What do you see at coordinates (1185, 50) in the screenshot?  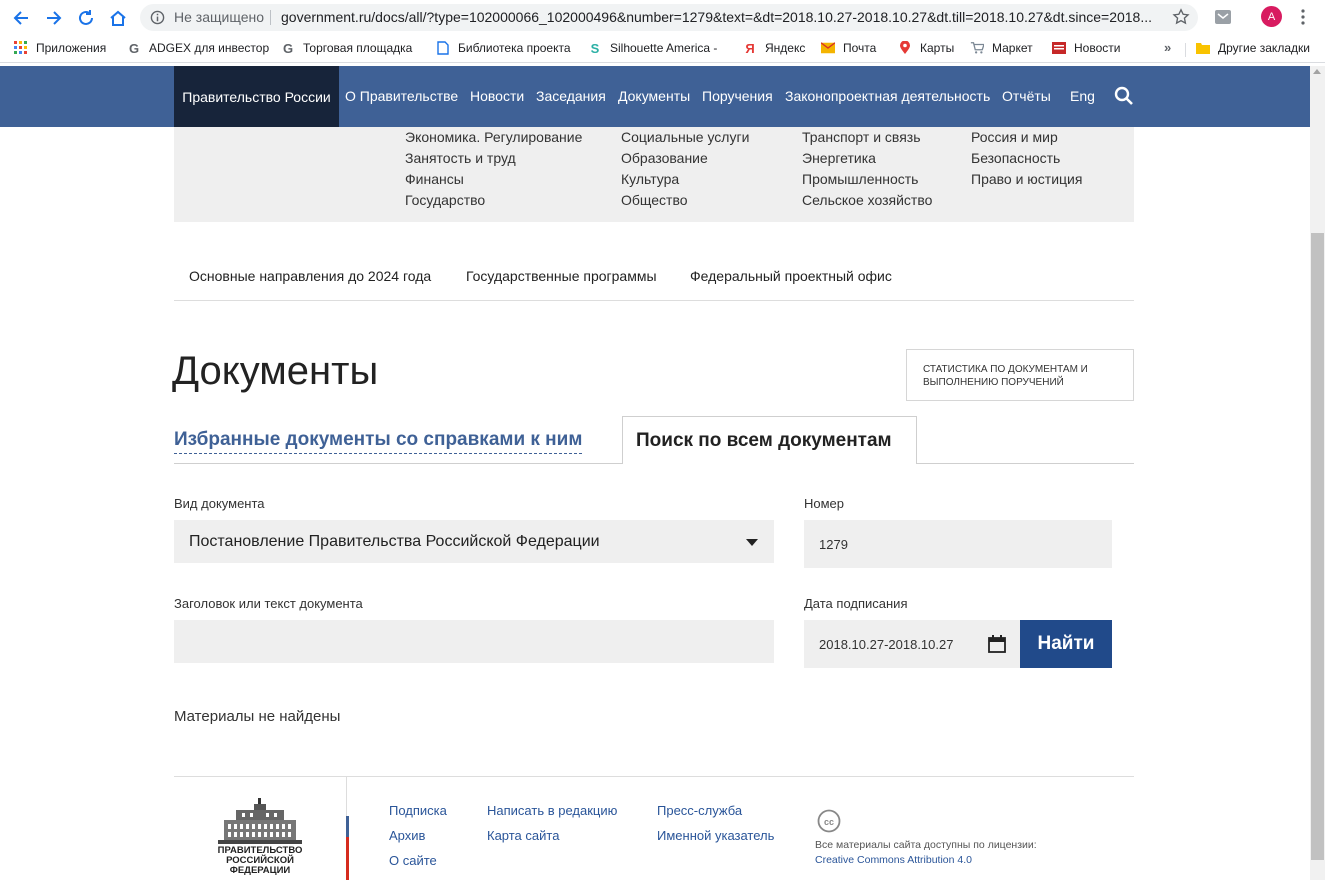 I see `bookmarks-divider` at bounding box center [1185, 50].